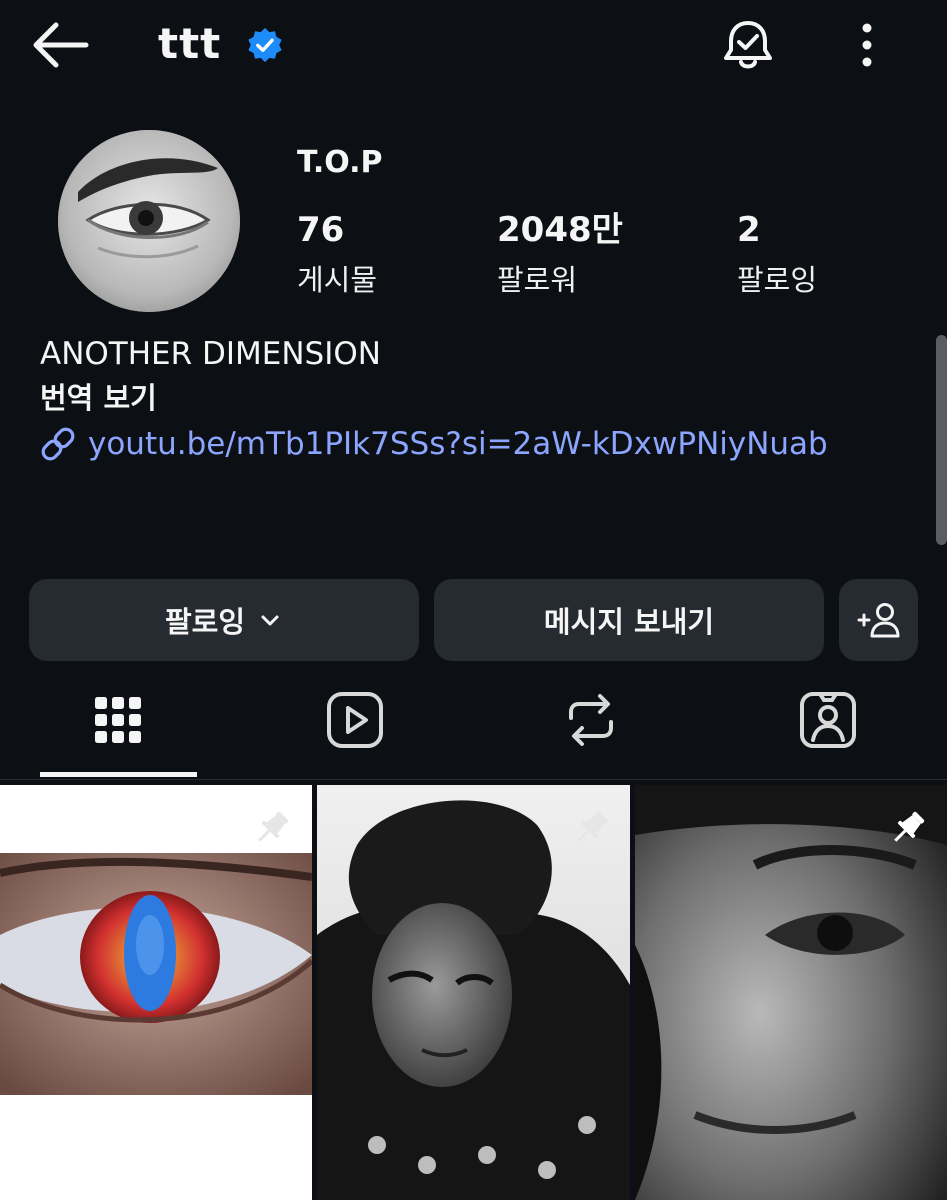 This screenshot has width=947, height=1200. Describe the element at coordinates (98, 398) in the screenshot. I see `see-translation-link: 번역 보기` at that location.